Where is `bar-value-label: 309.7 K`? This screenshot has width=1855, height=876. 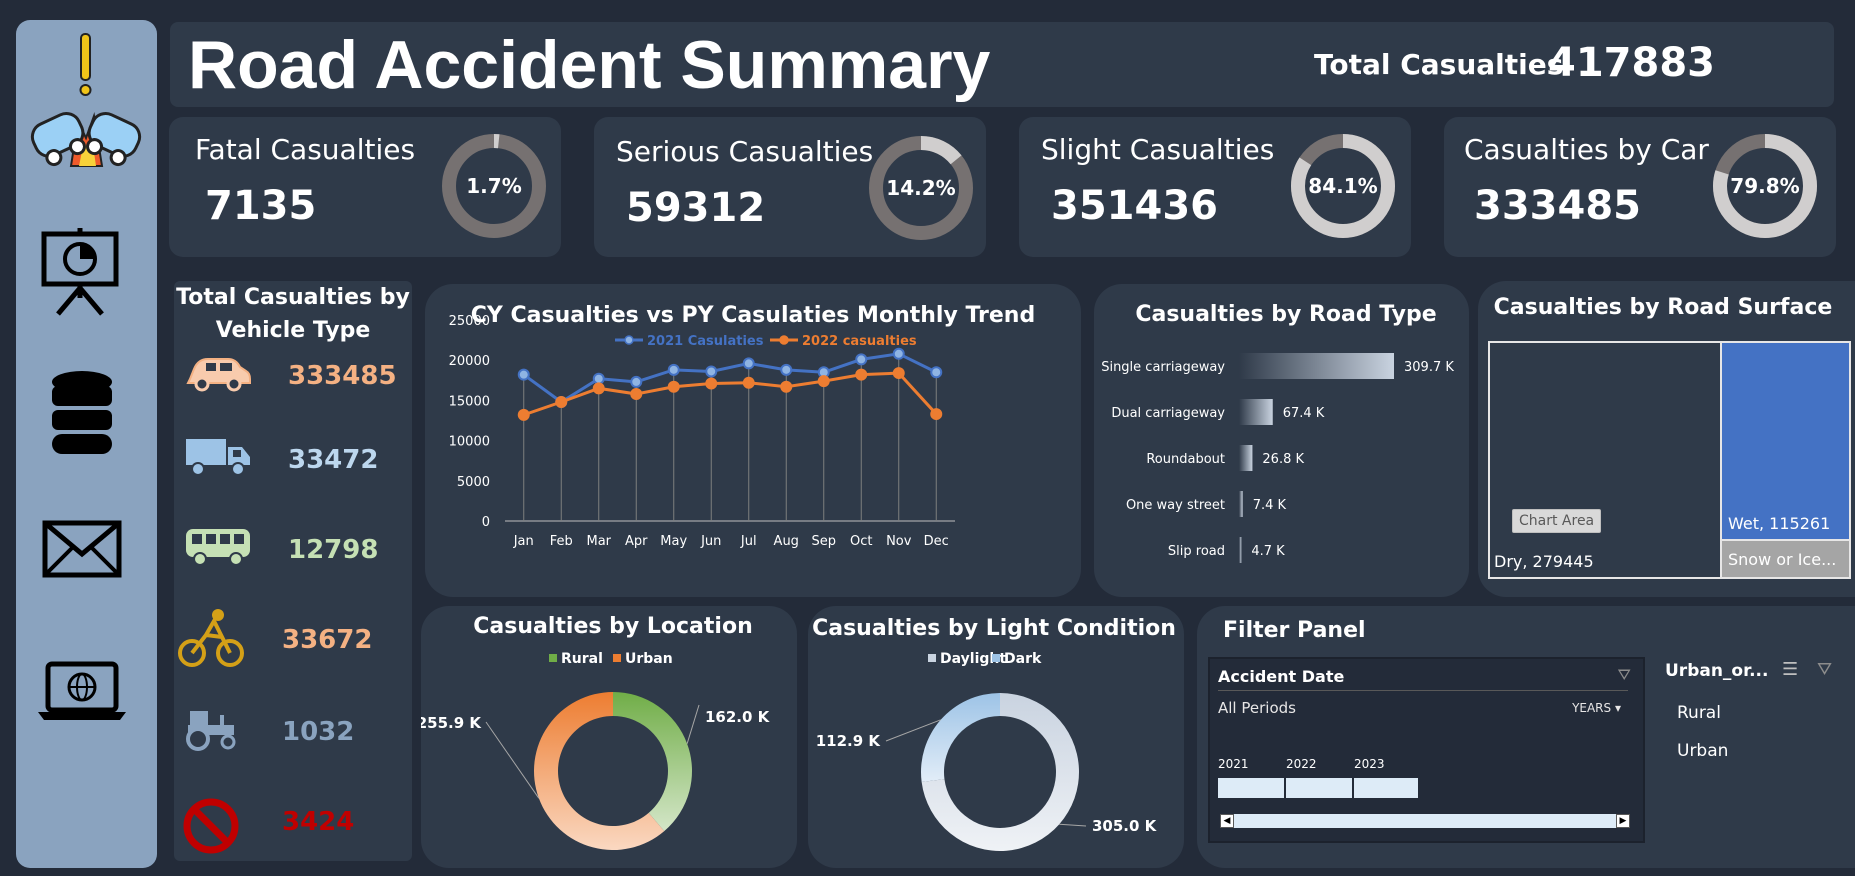
bar-value-label: 309.7 K is located at coordinates (1429, 367).